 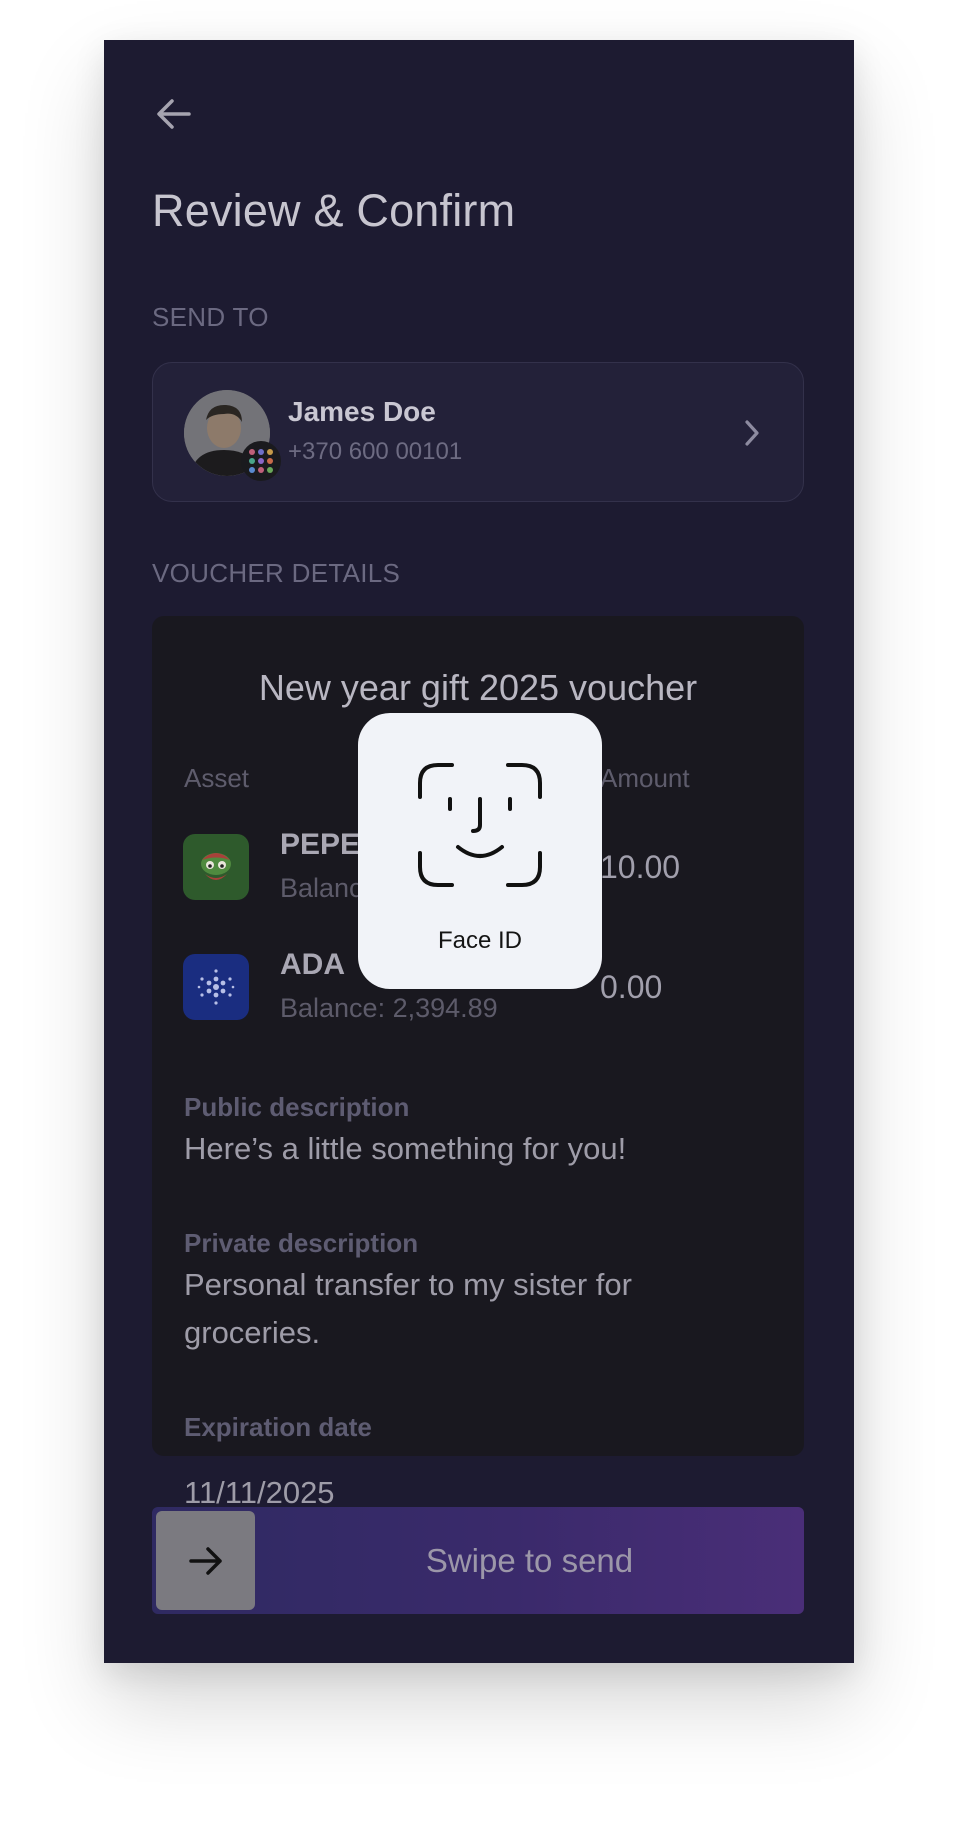 I want to click on arrow-right-icon, so click(x=205, y=1560).